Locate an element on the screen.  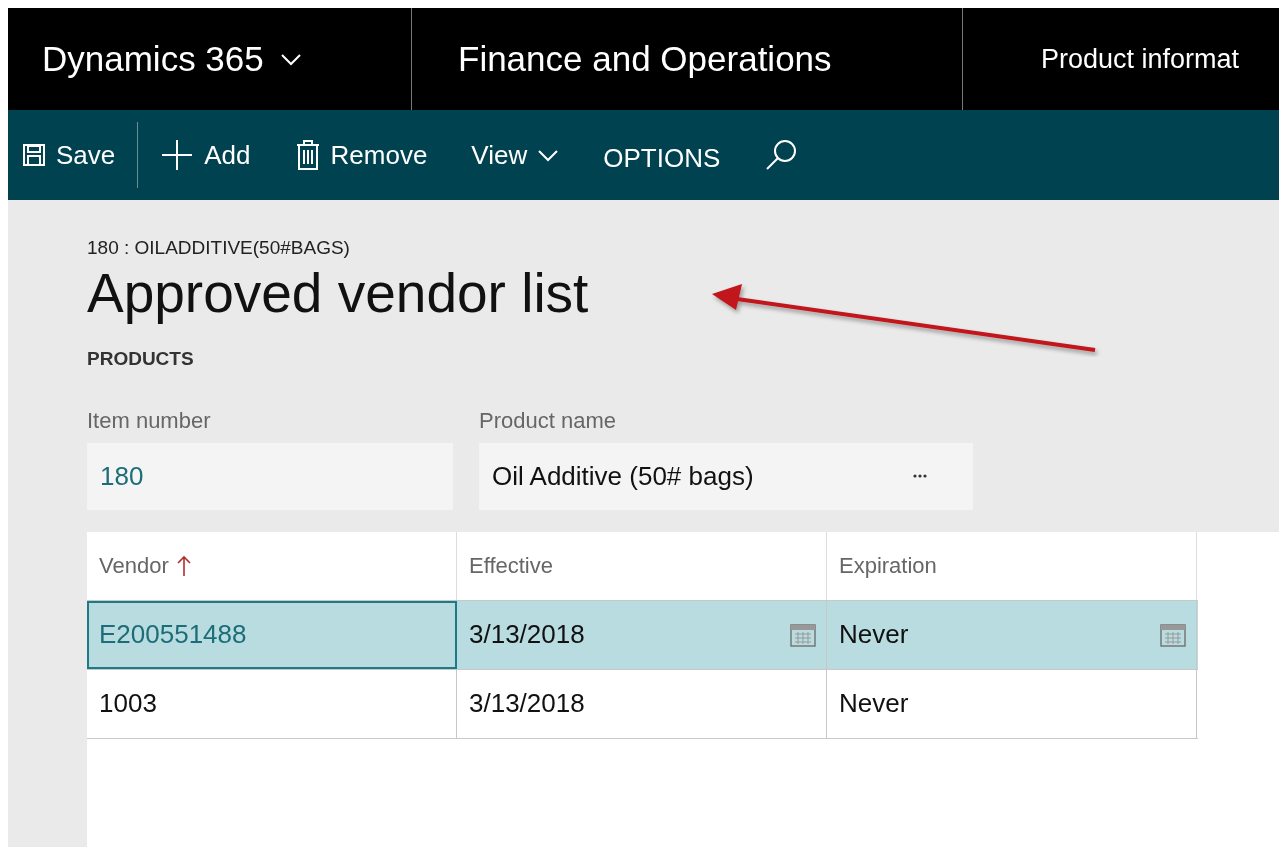
input-field: Oil Additive (50# bags) is located at coordinates (726, 476).